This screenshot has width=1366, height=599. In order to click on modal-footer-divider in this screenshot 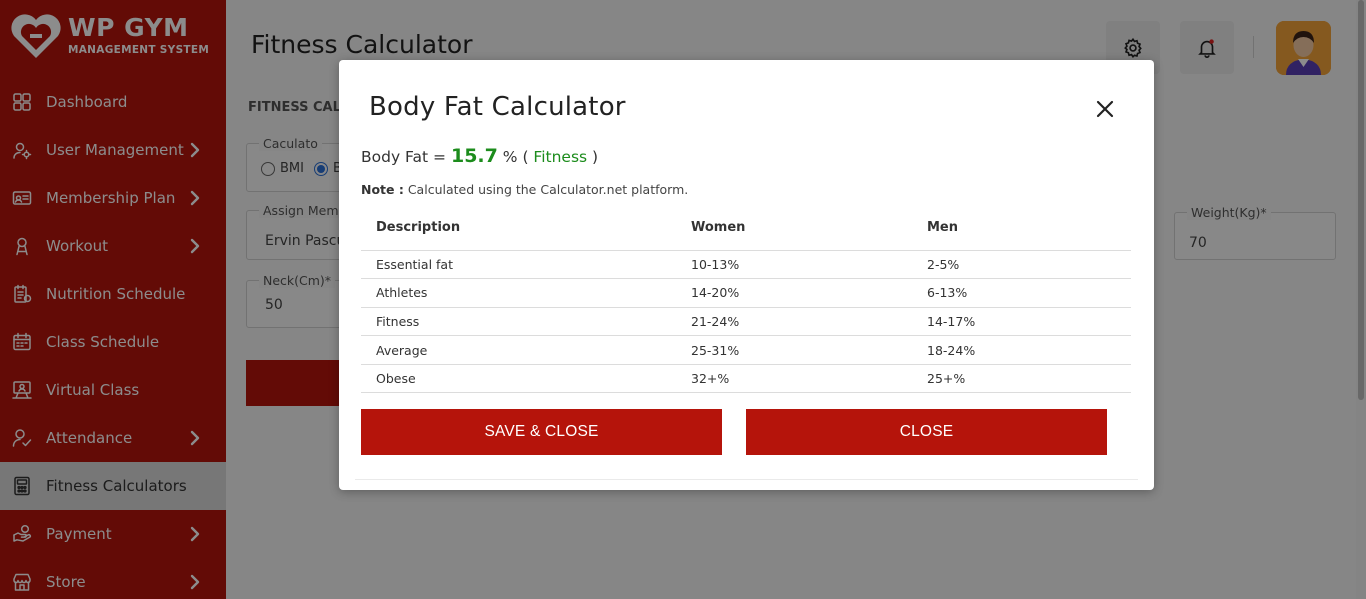, I will do `click(746, 479)`.